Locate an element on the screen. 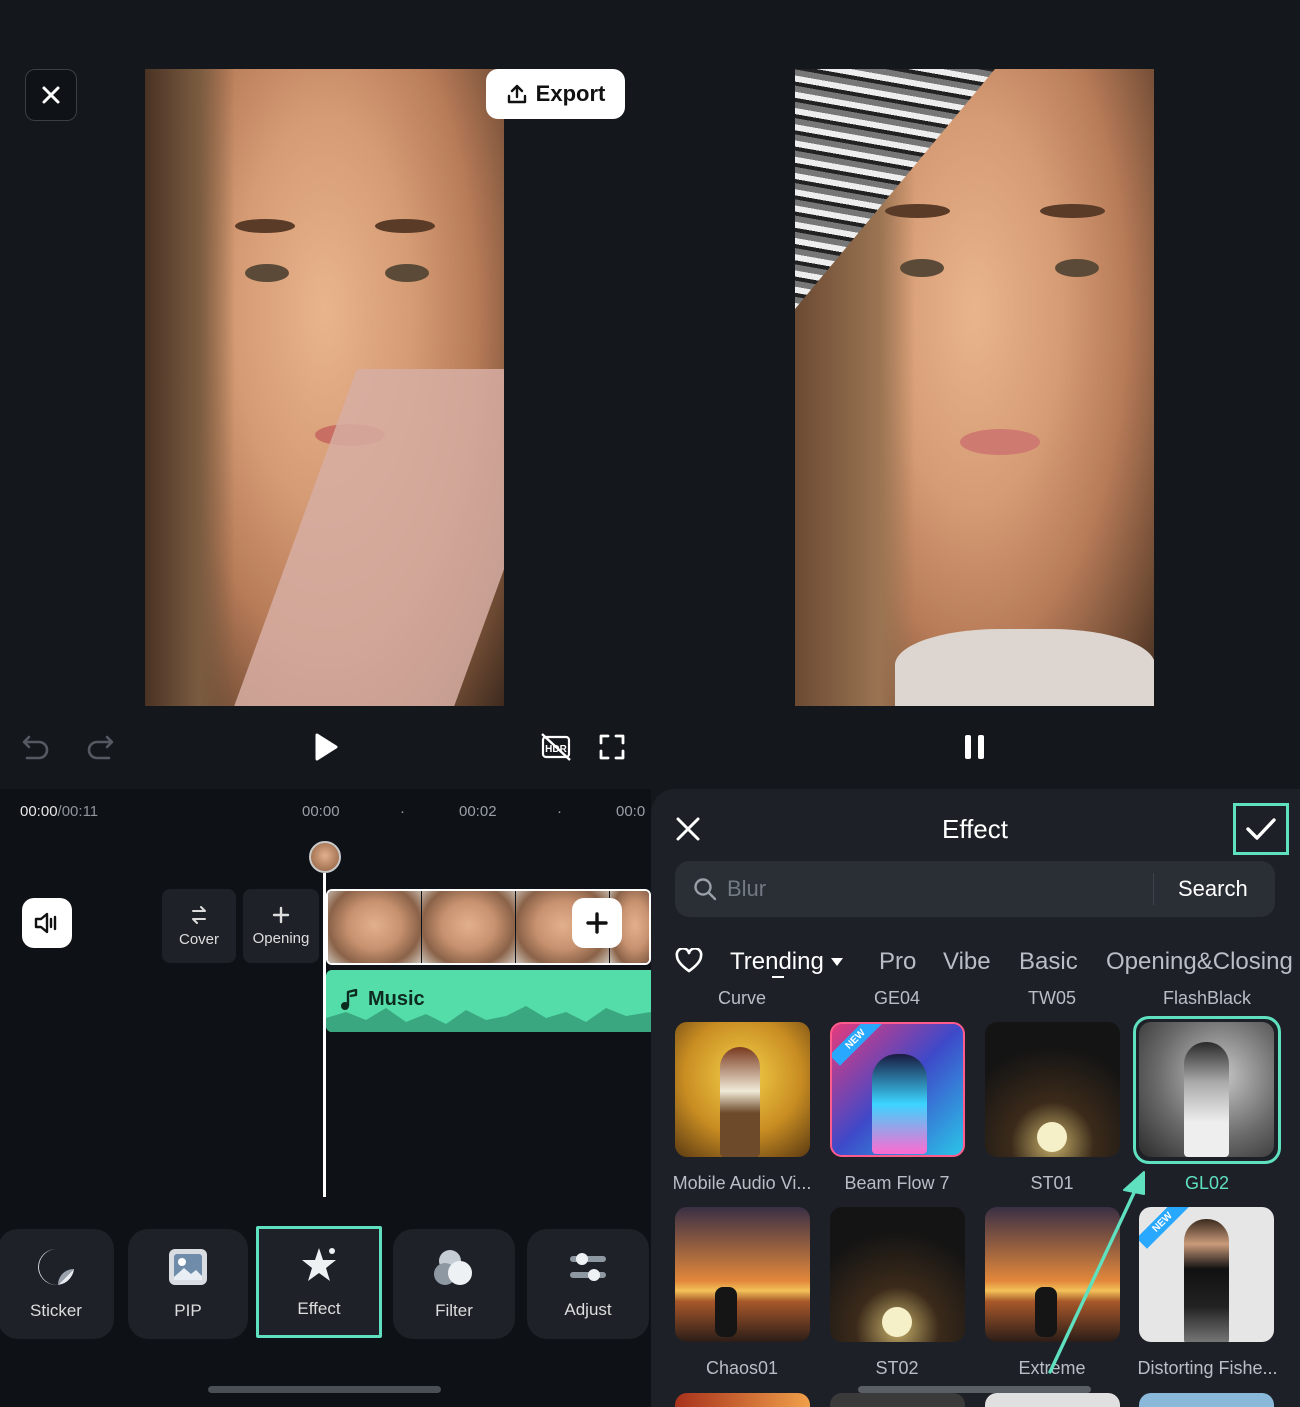 This screenshot has width=1300, height=1407. opening-button: Opening is located at coordinates (281, 926).